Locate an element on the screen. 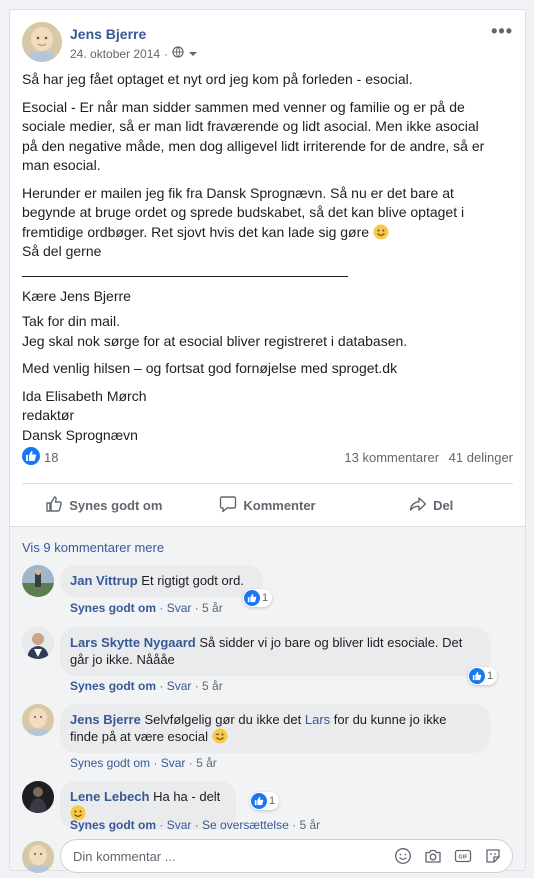  thumbs-up-icon is located at coordinates (54, 505).